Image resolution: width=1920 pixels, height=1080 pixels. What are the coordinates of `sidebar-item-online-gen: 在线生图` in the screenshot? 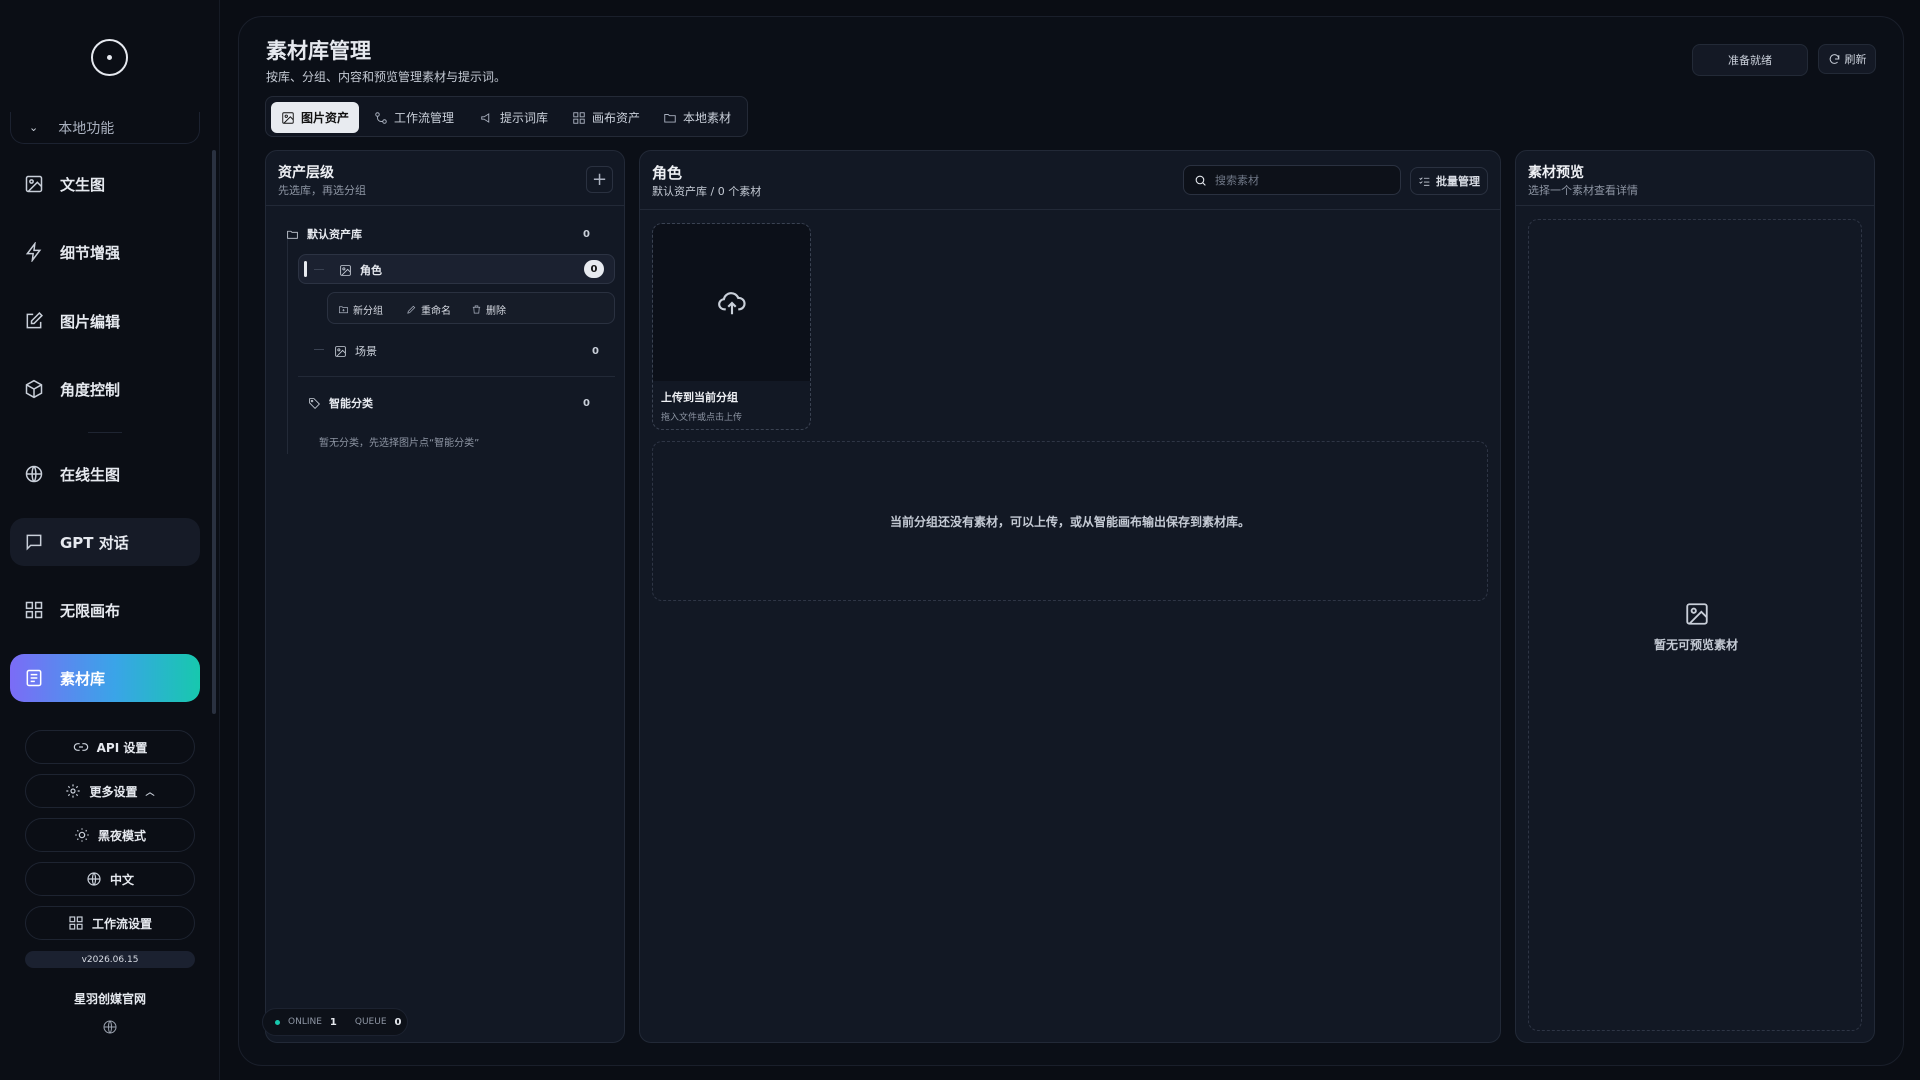 It's located at (105, 474).